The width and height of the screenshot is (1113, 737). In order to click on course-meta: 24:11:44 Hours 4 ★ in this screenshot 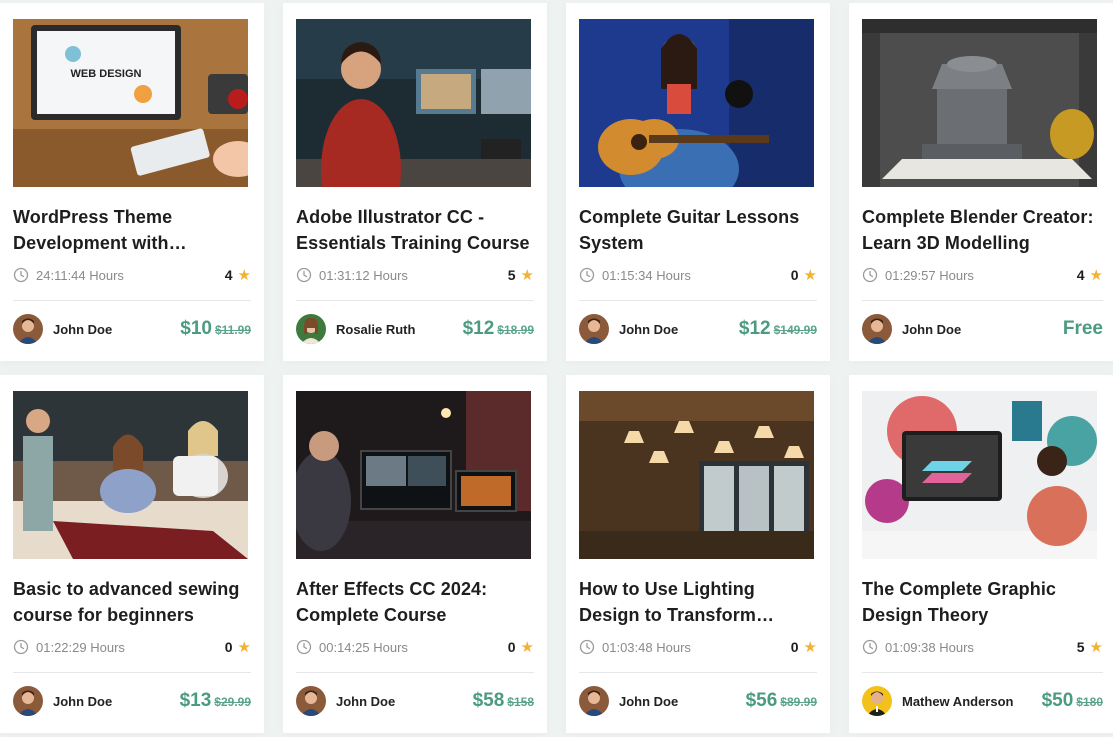, I will do `click(132, 275)`.